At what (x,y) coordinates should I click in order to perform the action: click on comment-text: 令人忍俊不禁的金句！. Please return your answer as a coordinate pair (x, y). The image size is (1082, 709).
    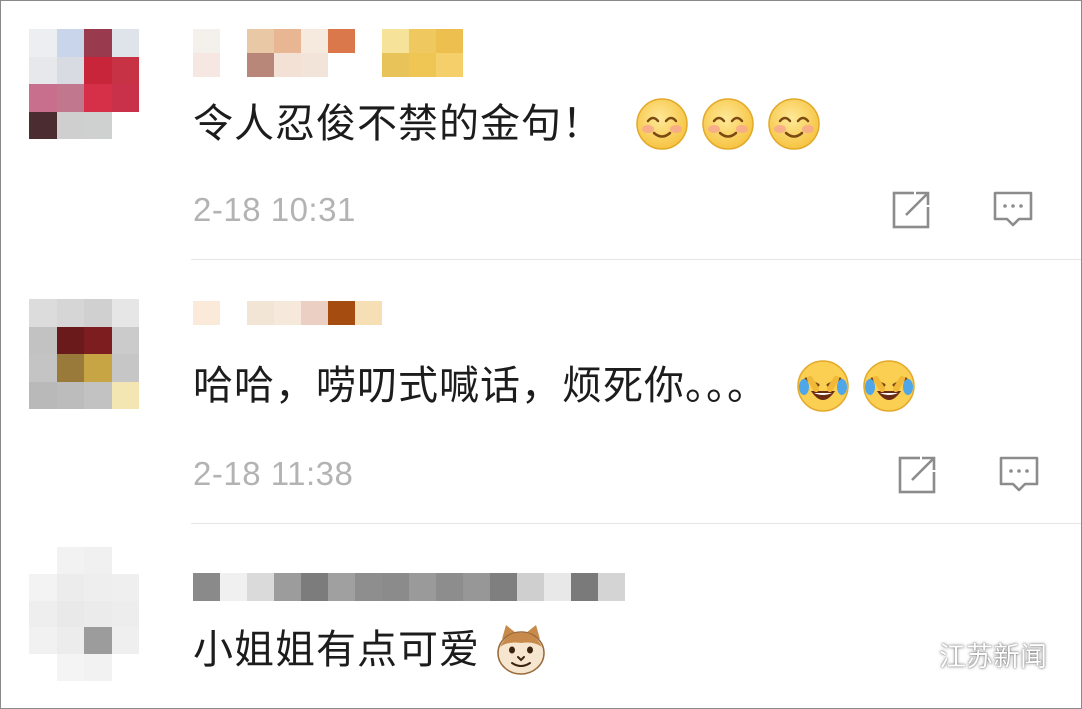
    Looking at the image, I should click on (507, 124).